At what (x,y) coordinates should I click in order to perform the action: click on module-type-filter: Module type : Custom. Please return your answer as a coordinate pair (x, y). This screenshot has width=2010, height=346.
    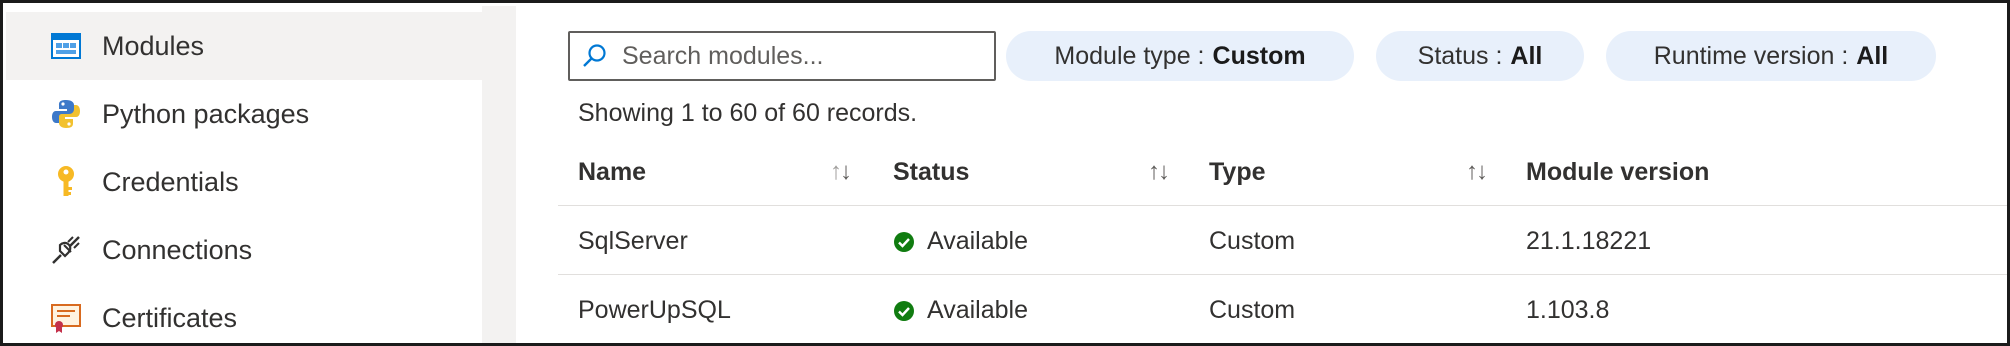
    Looking at the image, I should click on (1180, 56).